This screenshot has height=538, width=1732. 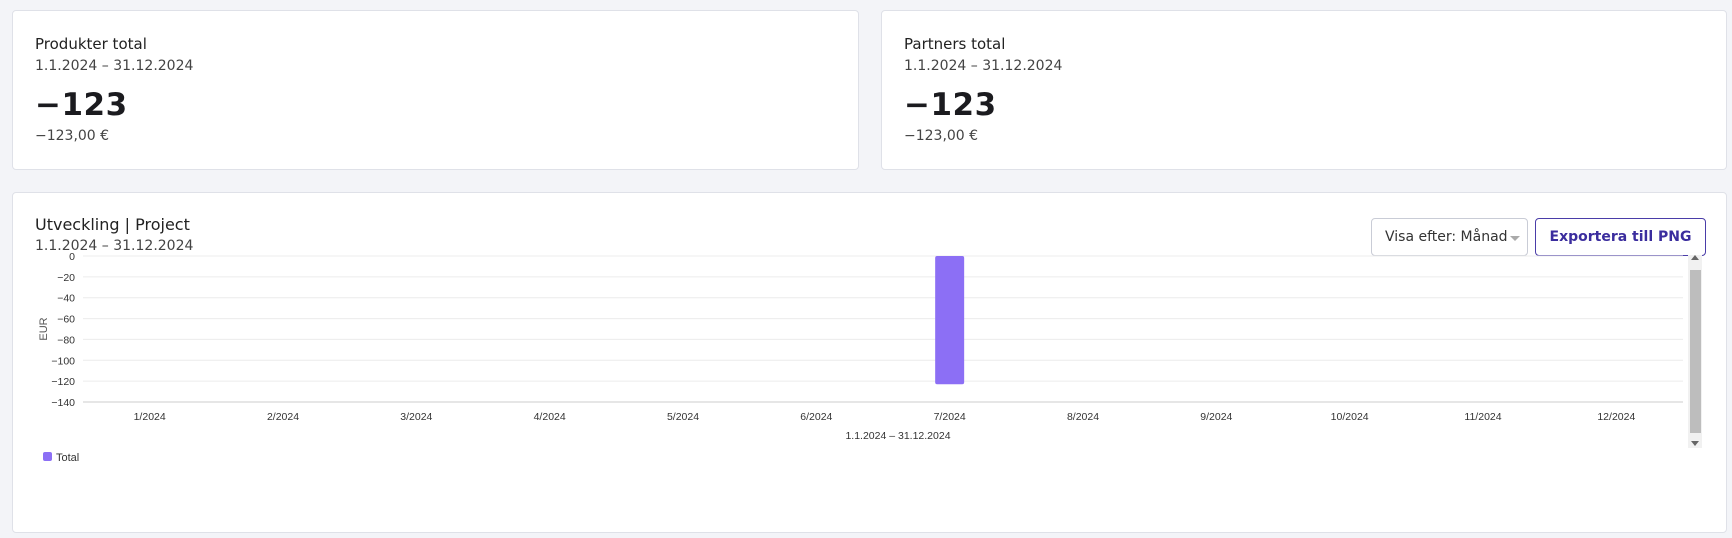 What do you see at coordinates (416, 417) in the screenshot?
I see `x-tick-label: 3/2024` at bounding box center [416, 417].